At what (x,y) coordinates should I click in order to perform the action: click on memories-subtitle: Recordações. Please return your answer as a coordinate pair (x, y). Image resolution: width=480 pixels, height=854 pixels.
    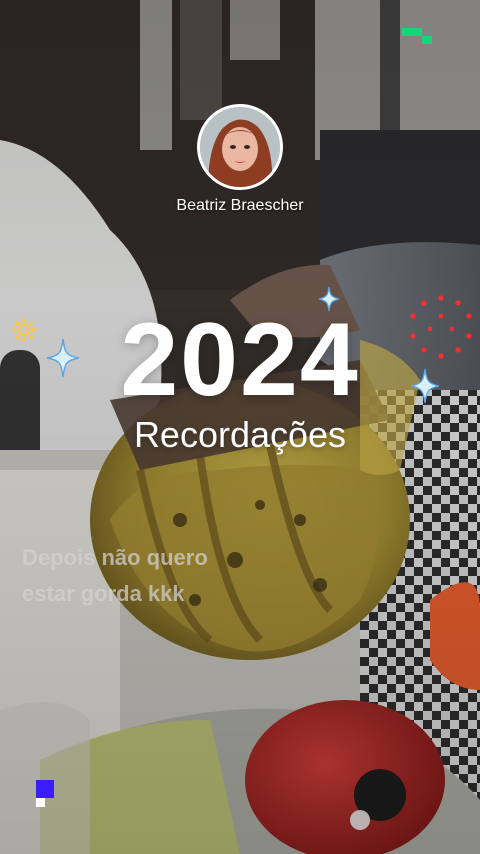
    Looking at the image, I should click on (240, 434).